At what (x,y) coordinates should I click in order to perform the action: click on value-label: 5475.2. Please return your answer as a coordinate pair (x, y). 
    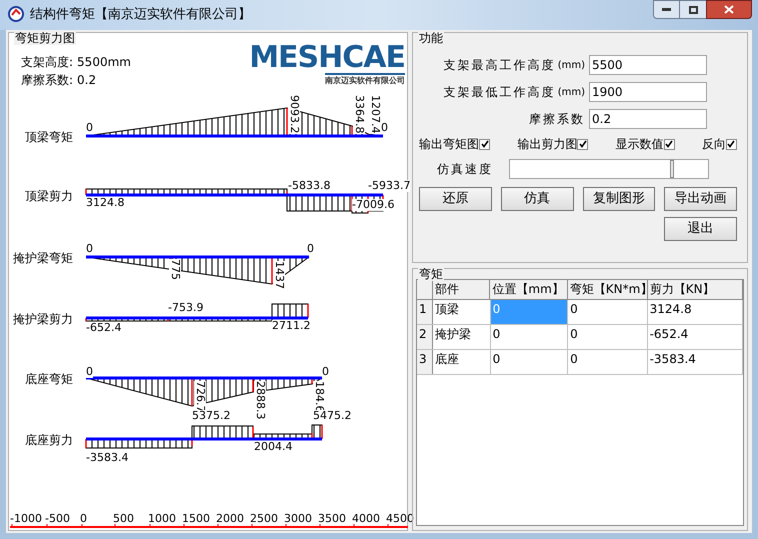
    Looking at the image, I should click on (332, 416).